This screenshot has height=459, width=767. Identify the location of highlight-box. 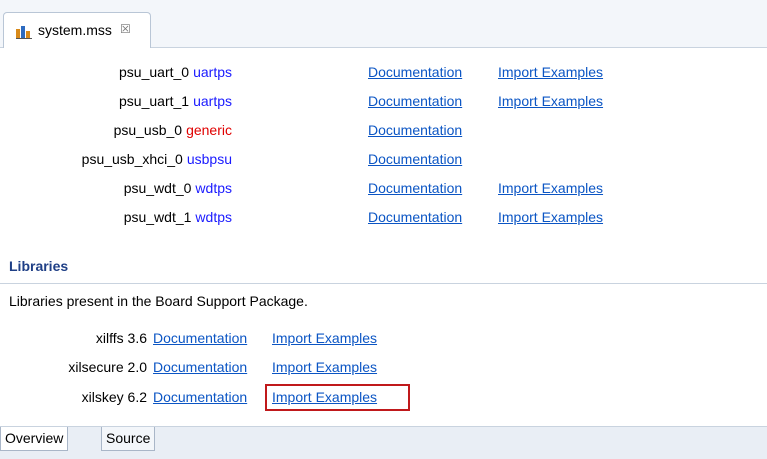
(337, 397).